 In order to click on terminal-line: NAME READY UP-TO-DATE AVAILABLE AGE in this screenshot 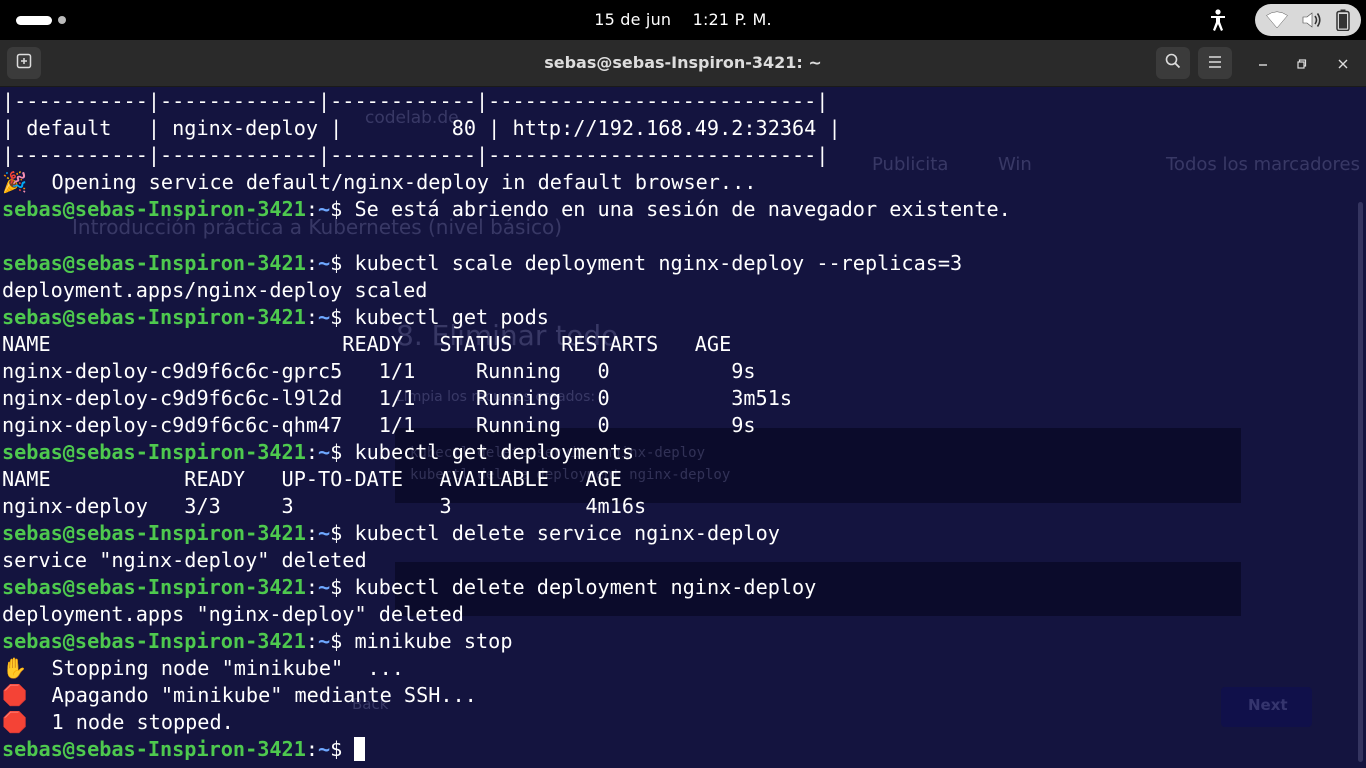, I will do `click(506, 479)`.